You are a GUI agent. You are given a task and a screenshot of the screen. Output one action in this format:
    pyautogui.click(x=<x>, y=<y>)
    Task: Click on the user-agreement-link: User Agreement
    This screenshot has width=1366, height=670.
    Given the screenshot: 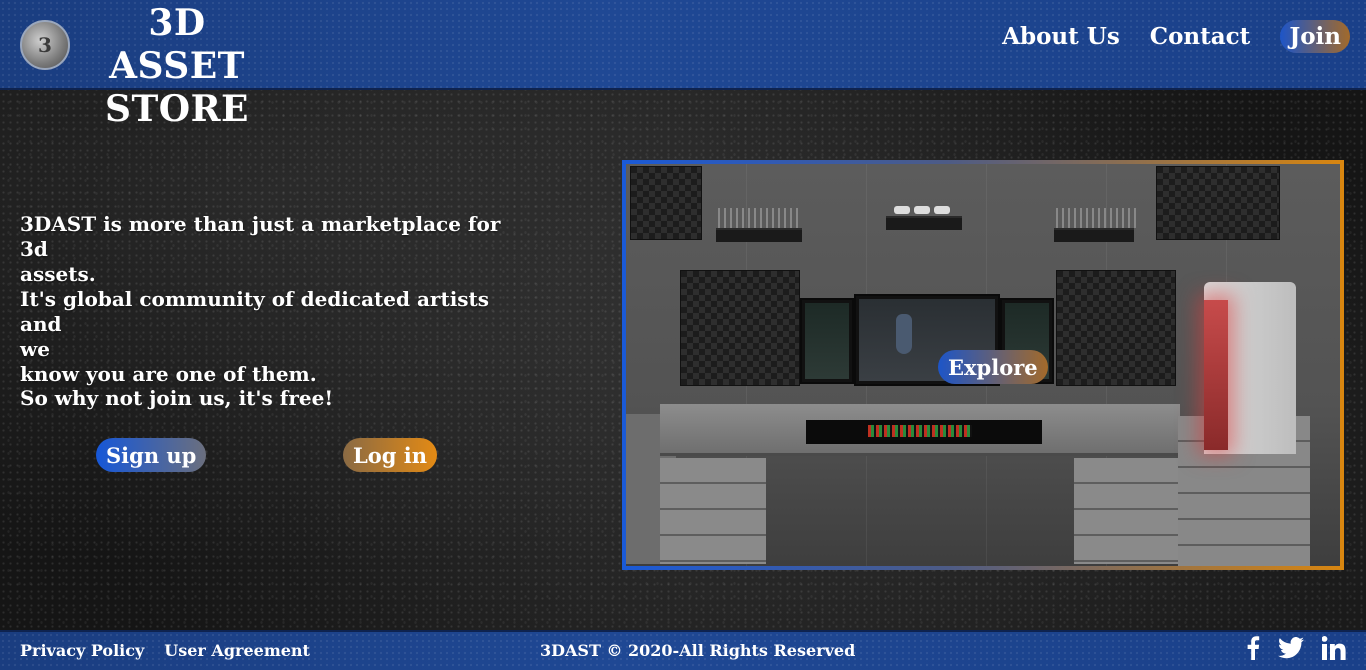 What is the action you would take?
    pyautogui.click(x=237, y=650)
    